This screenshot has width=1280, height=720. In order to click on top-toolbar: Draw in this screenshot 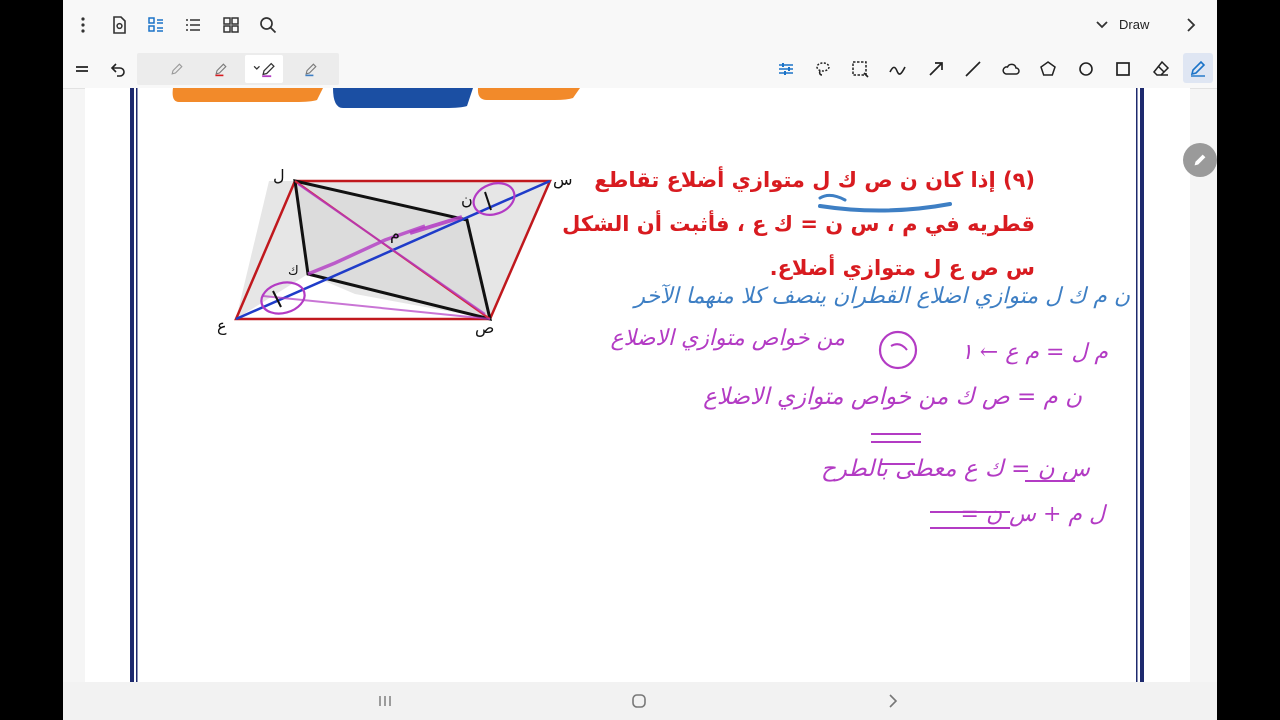, I will do `click(640, 25)`.